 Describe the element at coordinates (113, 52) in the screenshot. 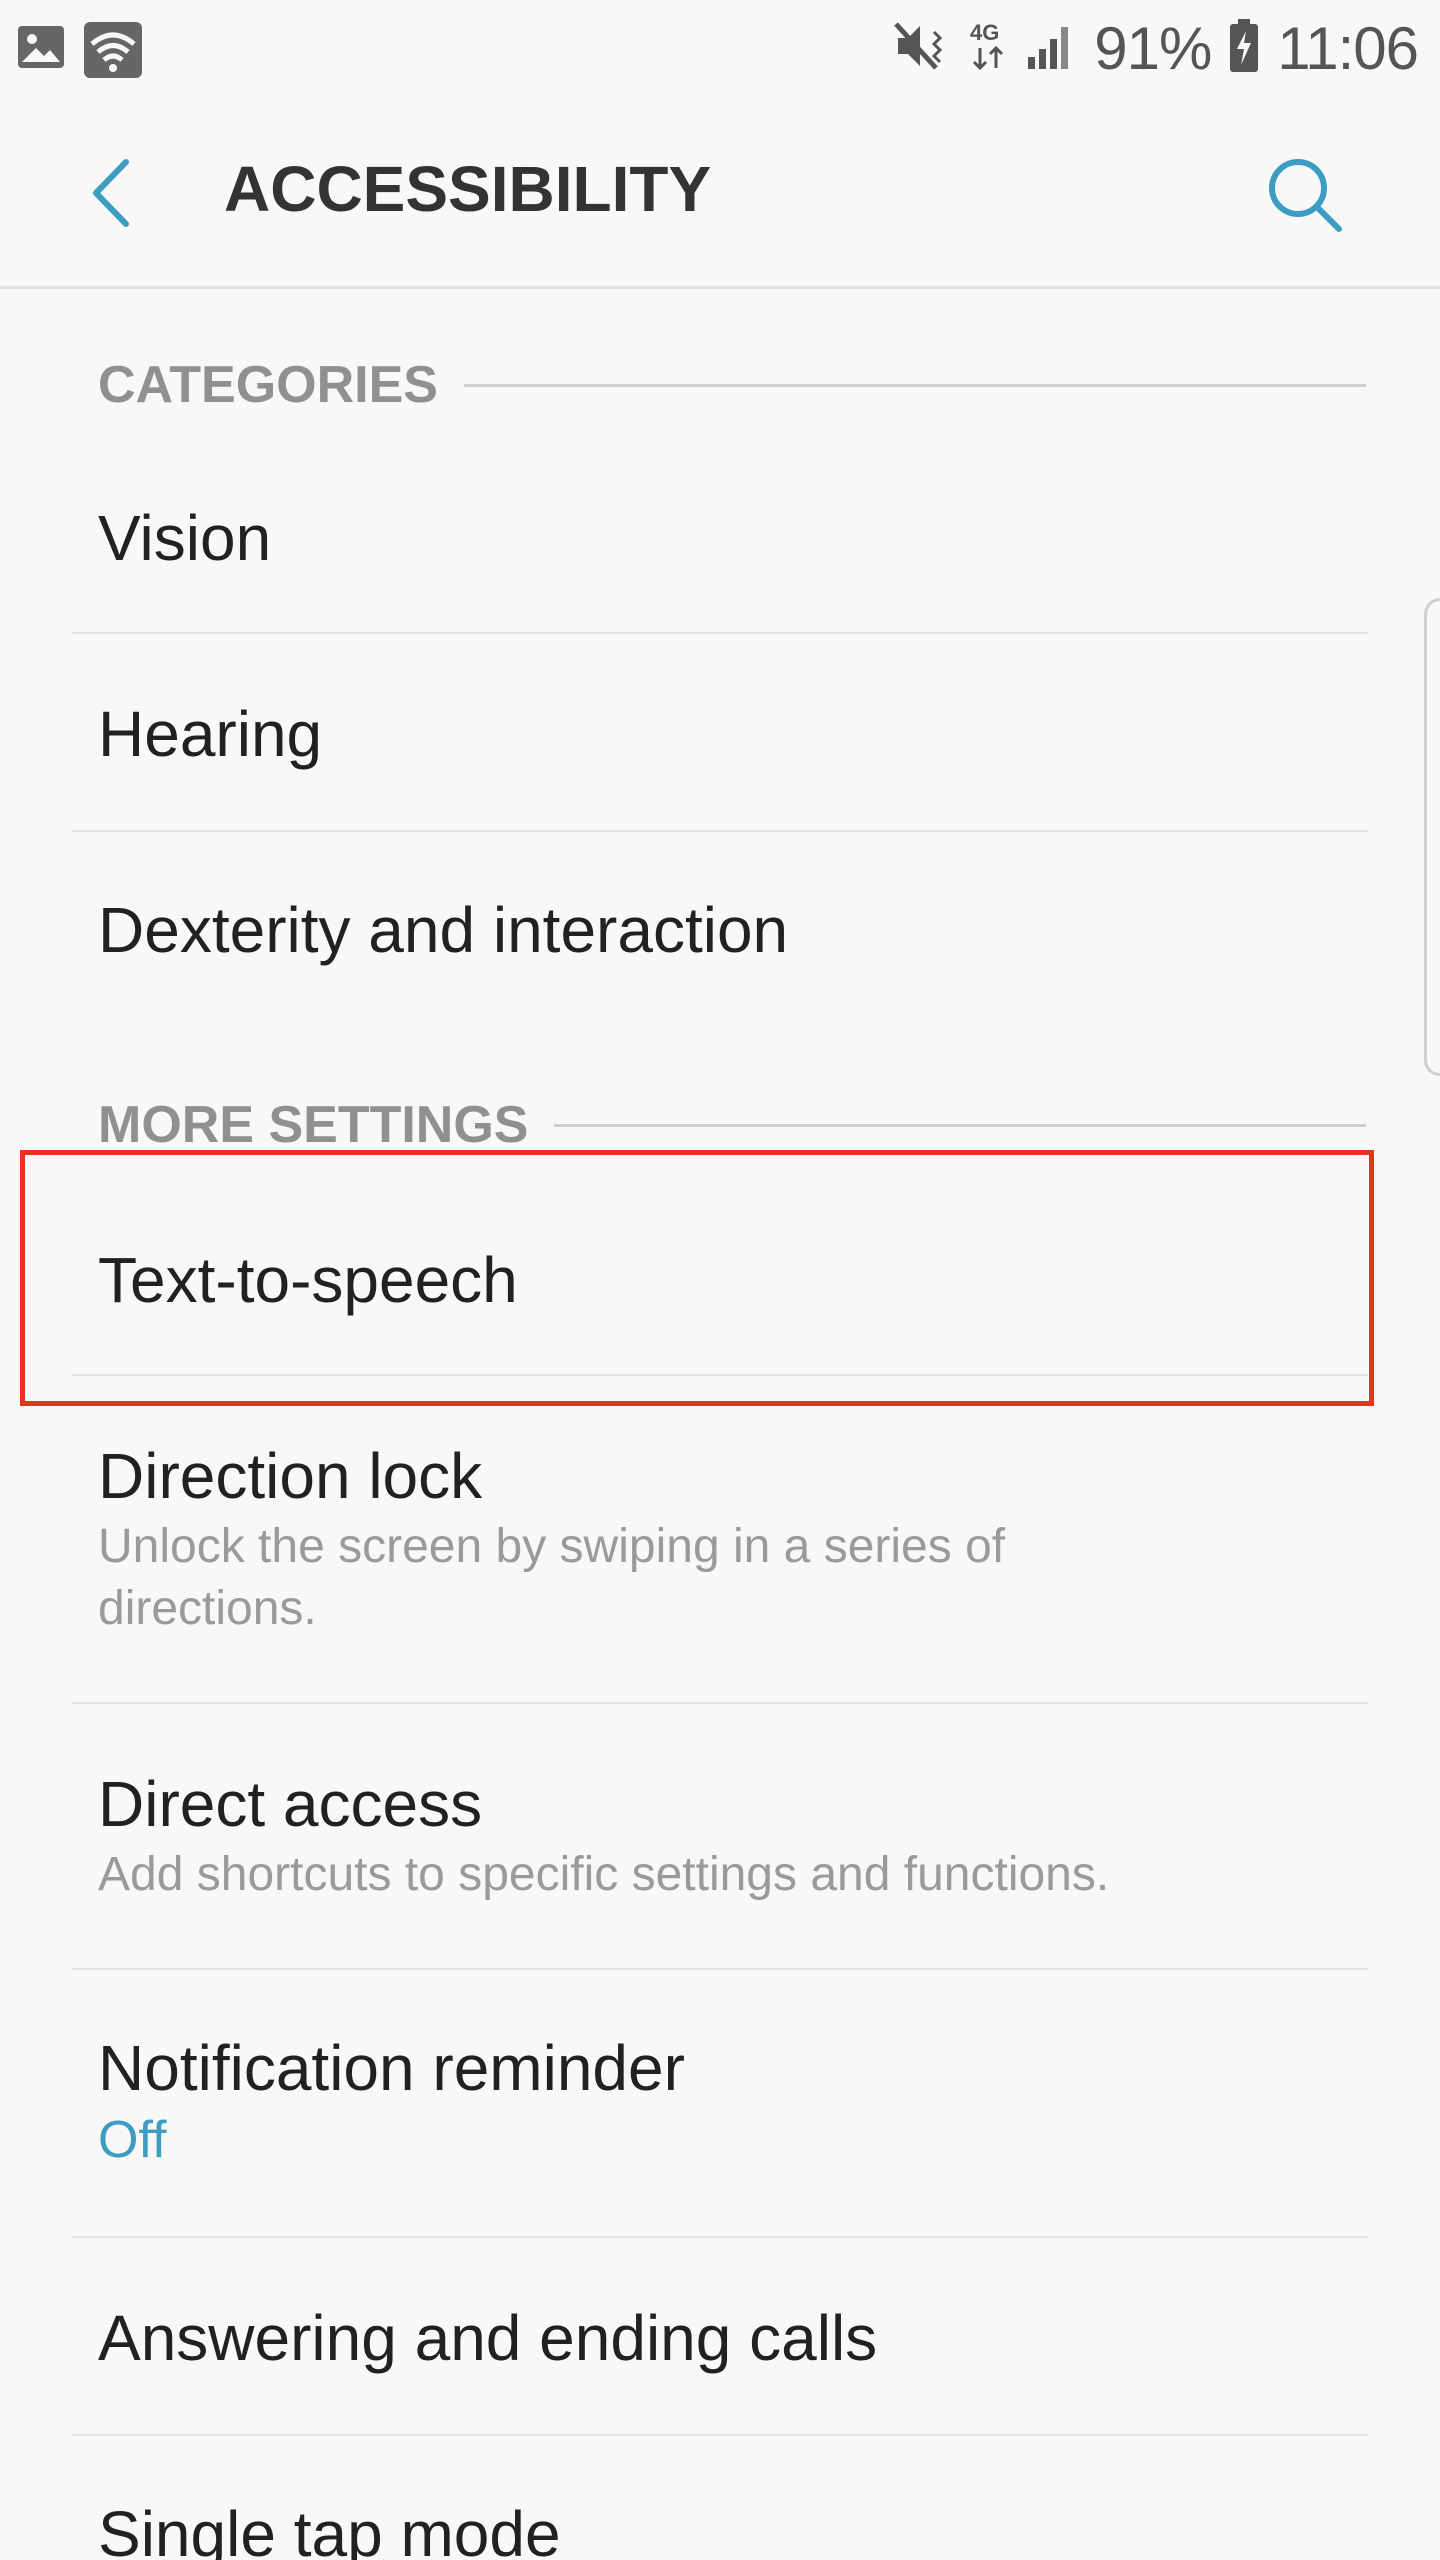

I see `wifi-icon` at that location.